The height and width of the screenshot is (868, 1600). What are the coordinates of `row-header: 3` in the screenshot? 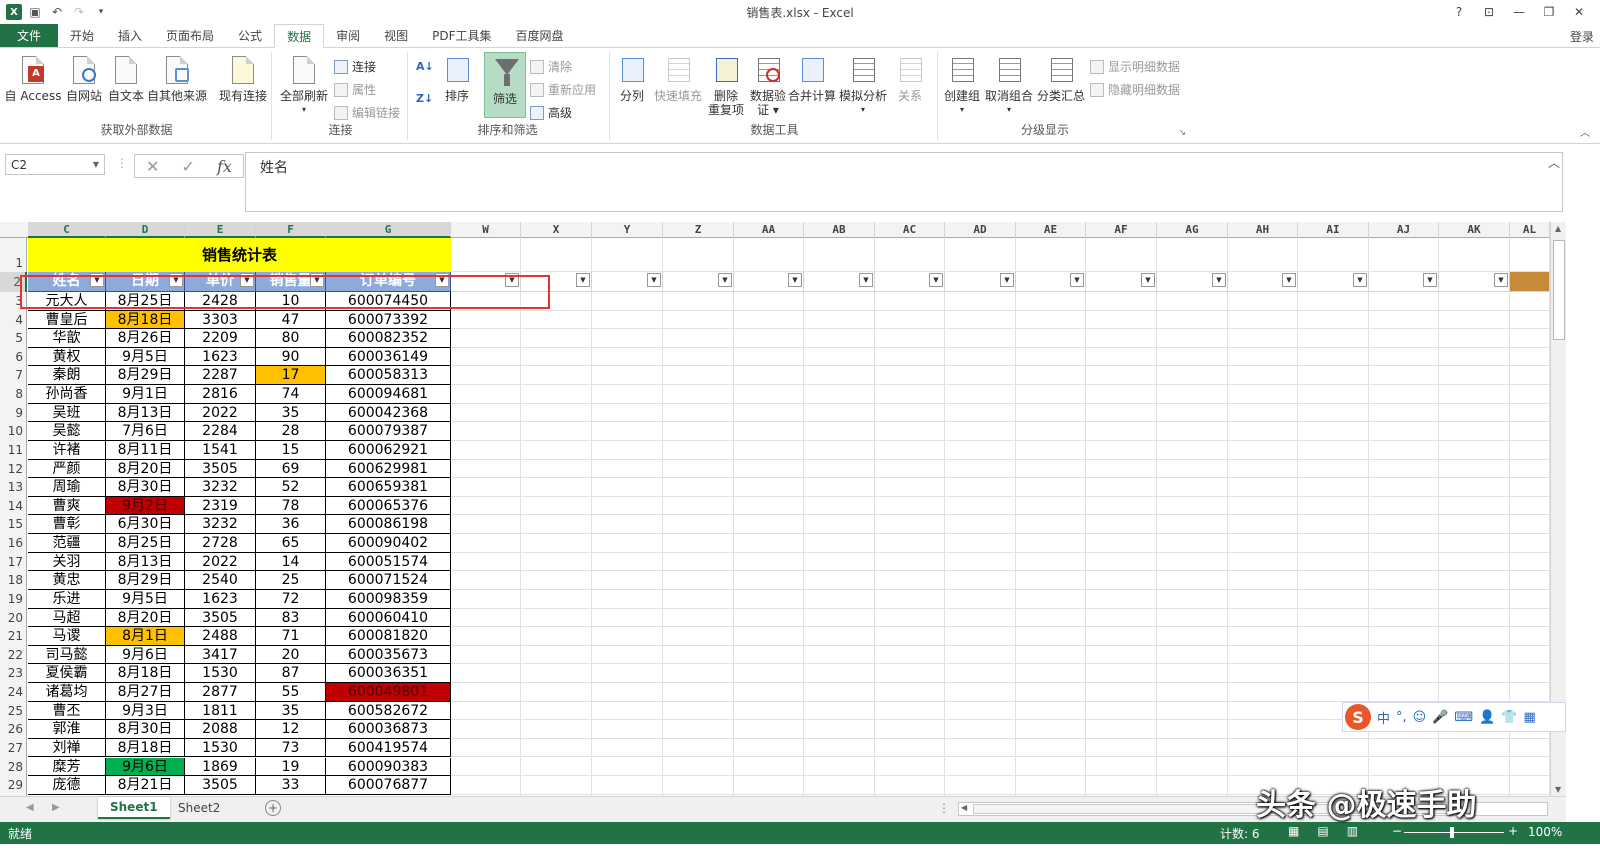 It's located at (13, 301).